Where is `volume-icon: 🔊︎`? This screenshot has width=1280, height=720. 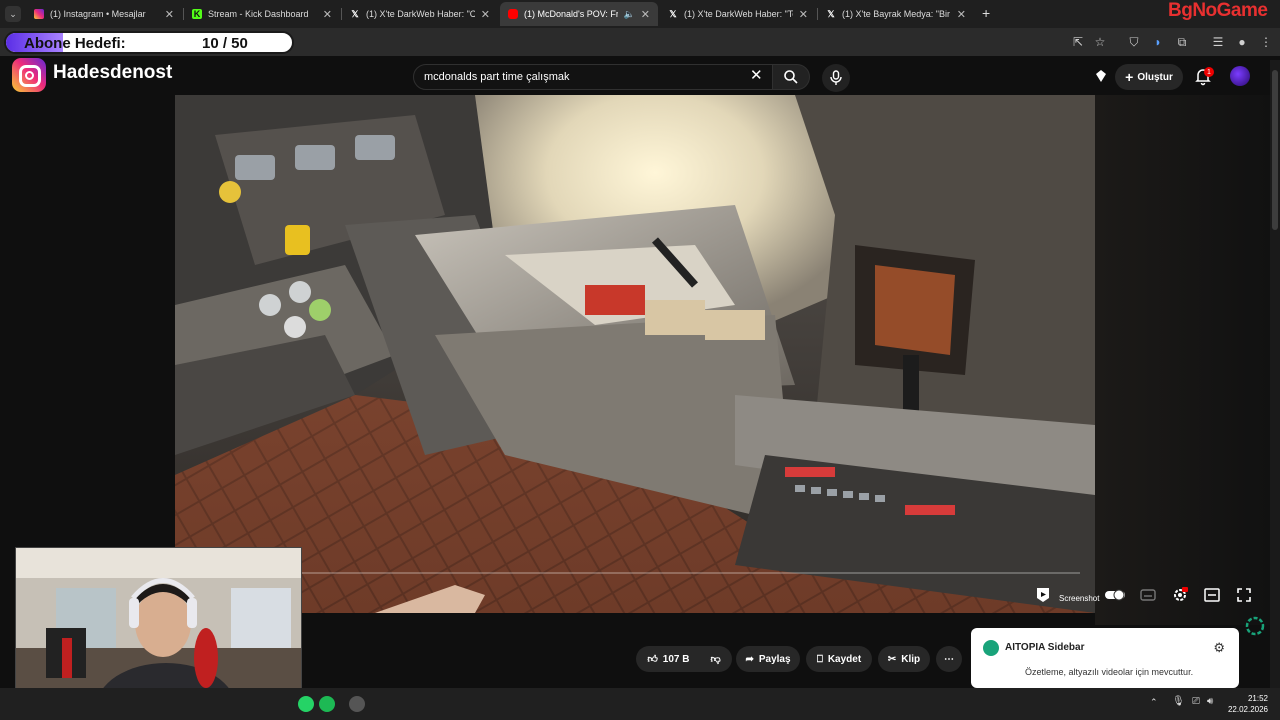
volume-icon: 🔊︎ is located at coordinates (1210, 701).